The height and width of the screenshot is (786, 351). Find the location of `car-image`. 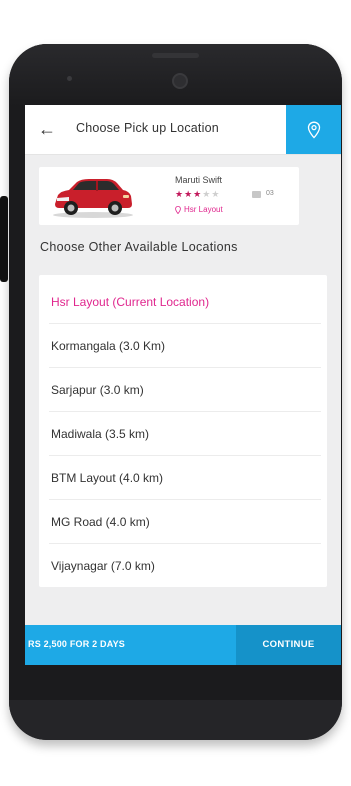

car-image is located at coordinates (93, 198).